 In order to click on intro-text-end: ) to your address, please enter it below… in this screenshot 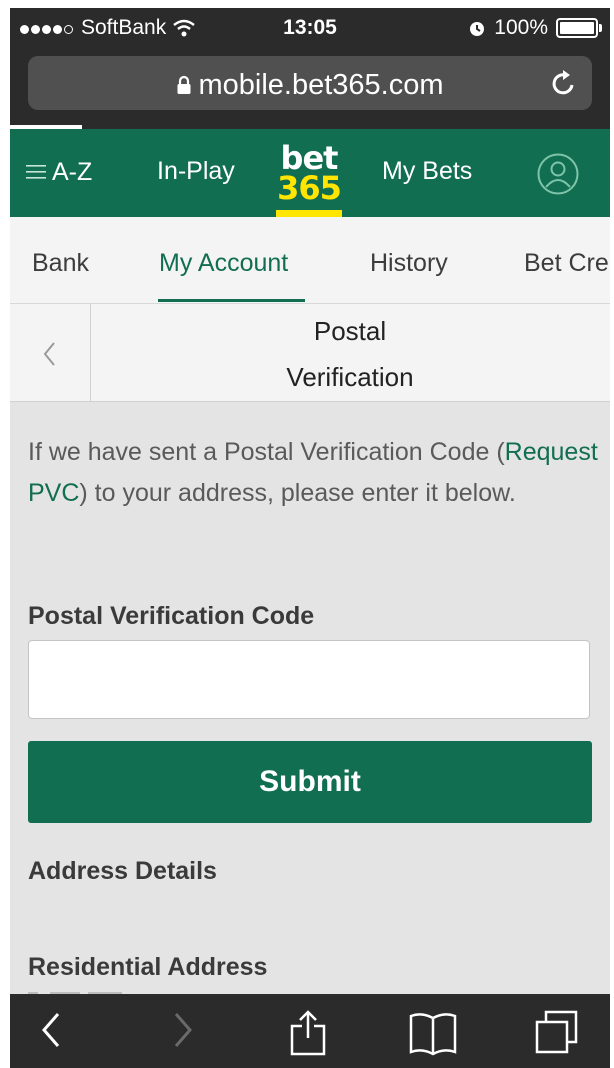, I will do `click(297, 493)`.